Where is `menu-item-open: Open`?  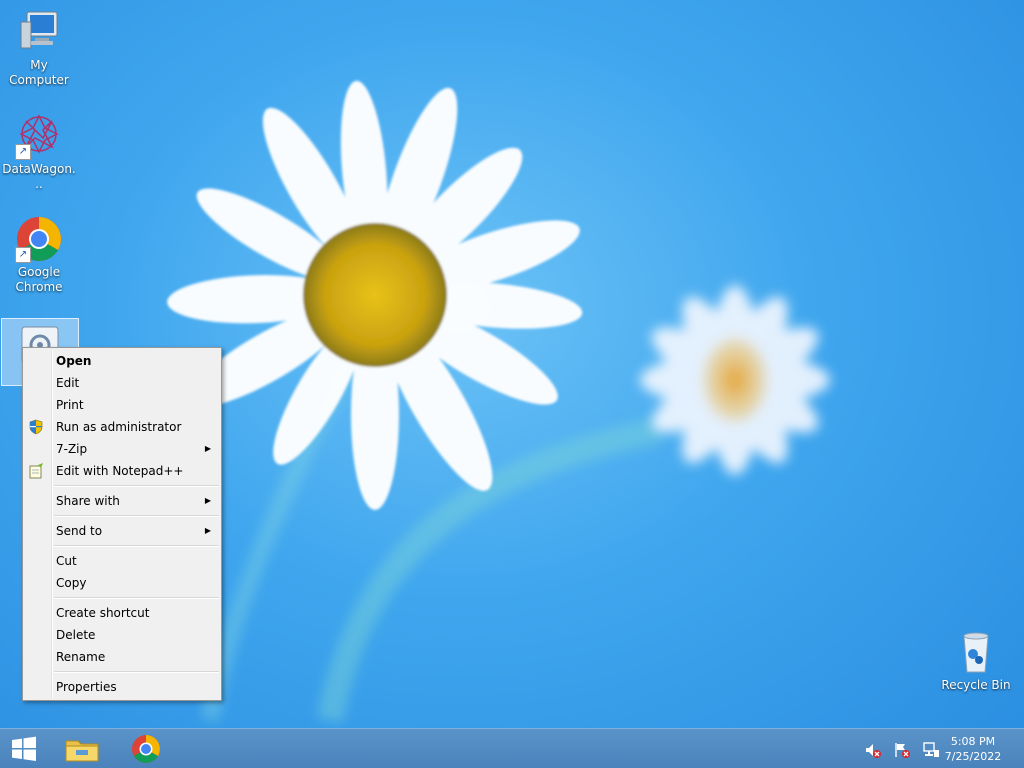 menu-item-open: Open is located at coordinates (122, 361).